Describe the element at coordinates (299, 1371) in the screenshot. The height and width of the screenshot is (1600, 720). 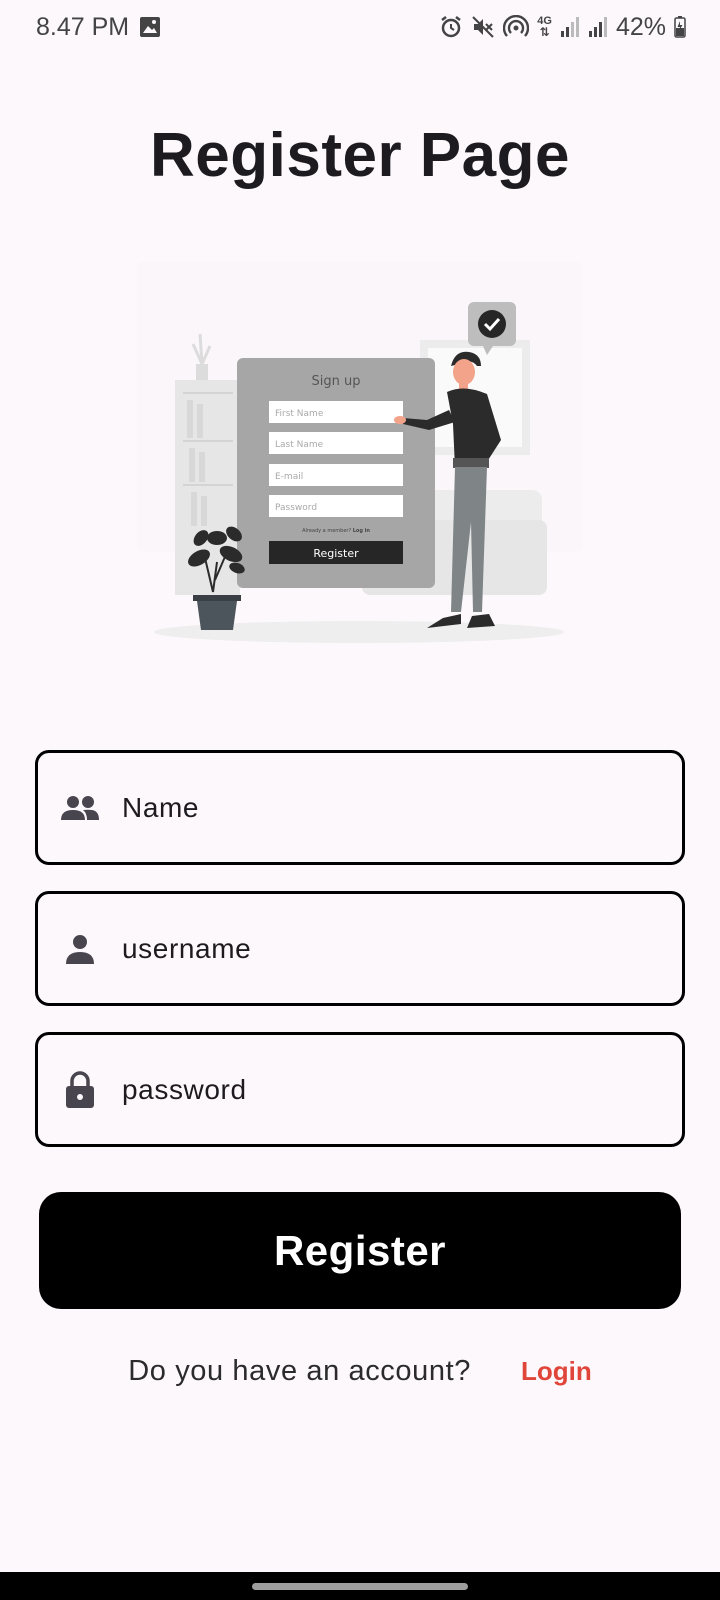
I see `account-question: Do you have an account?` at that location.